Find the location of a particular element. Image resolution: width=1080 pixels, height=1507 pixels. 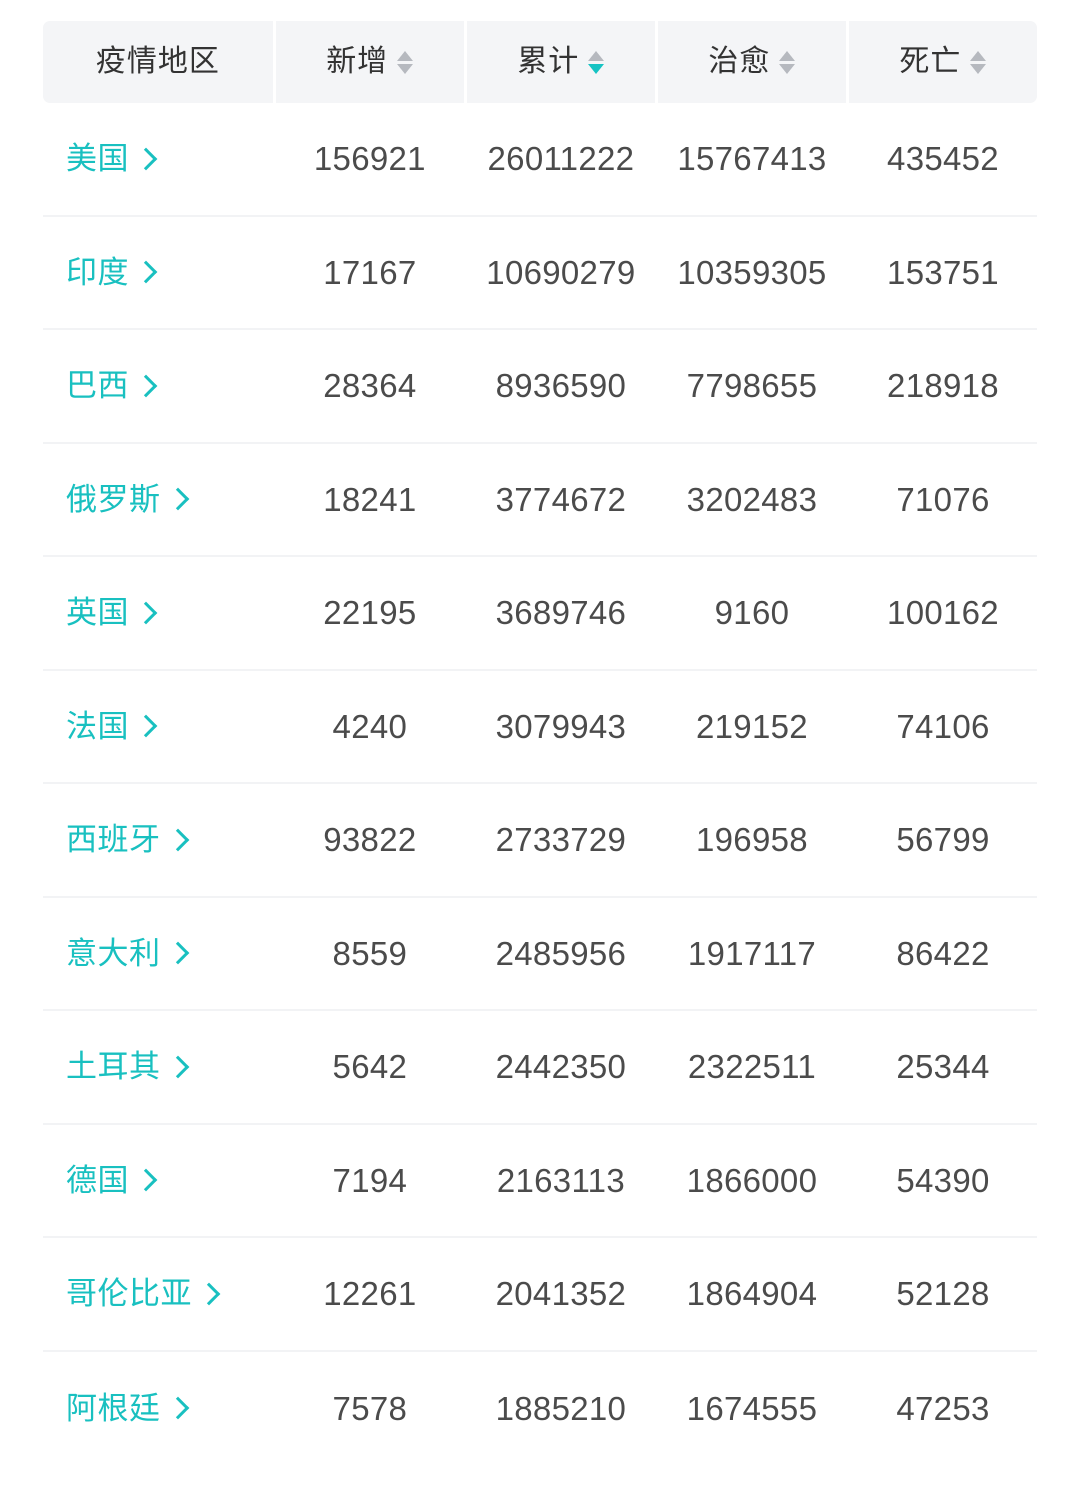

region-cell: 意大利 is located at coordinates (158, 953).